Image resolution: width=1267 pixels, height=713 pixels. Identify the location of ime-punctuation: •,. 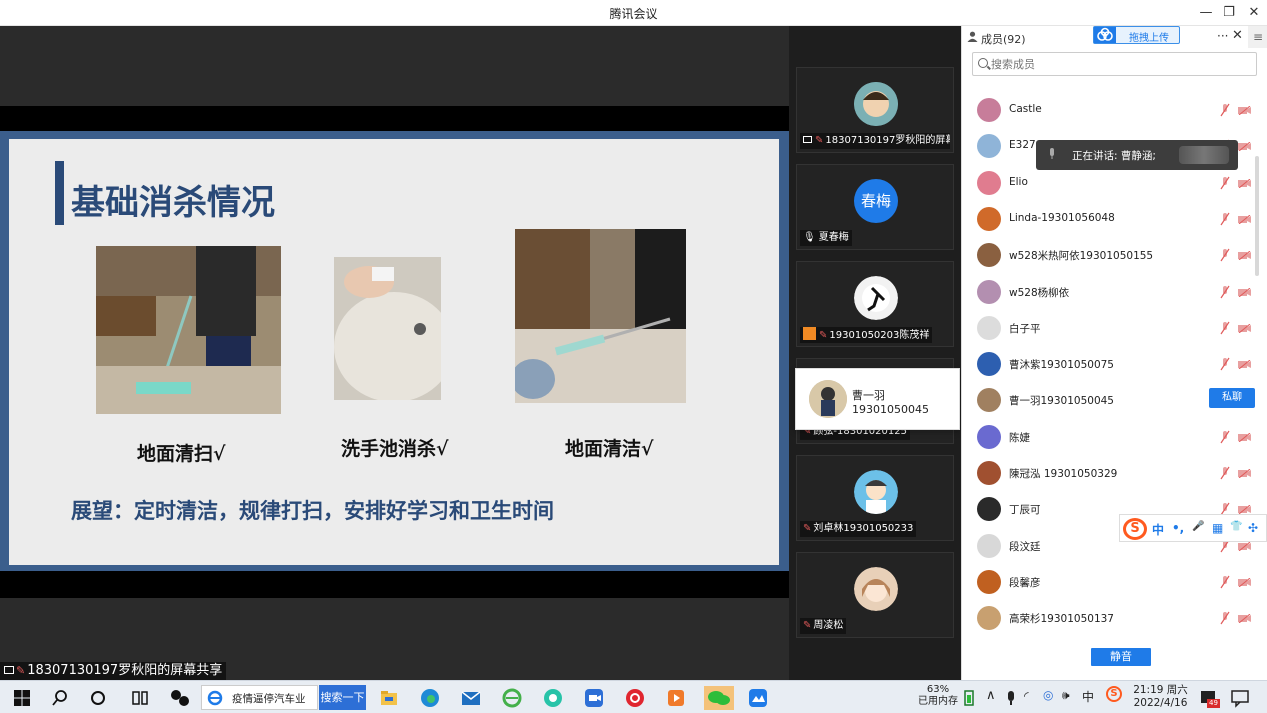
(1178, 528).